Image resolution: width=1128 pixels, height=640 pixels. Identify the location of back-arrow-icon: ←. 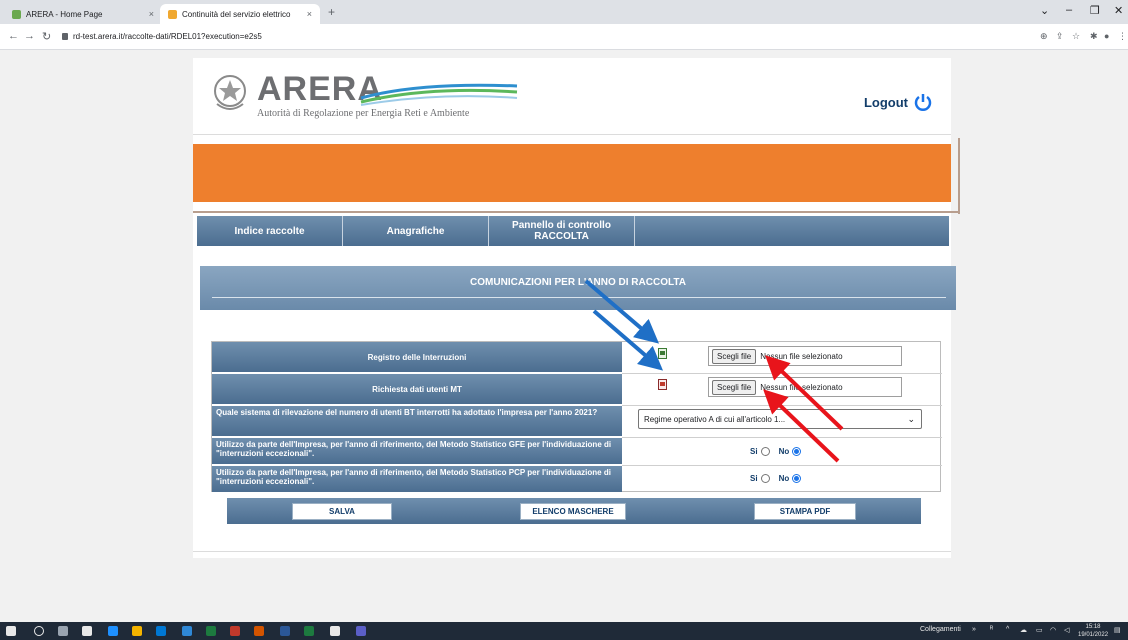
(13, 36).